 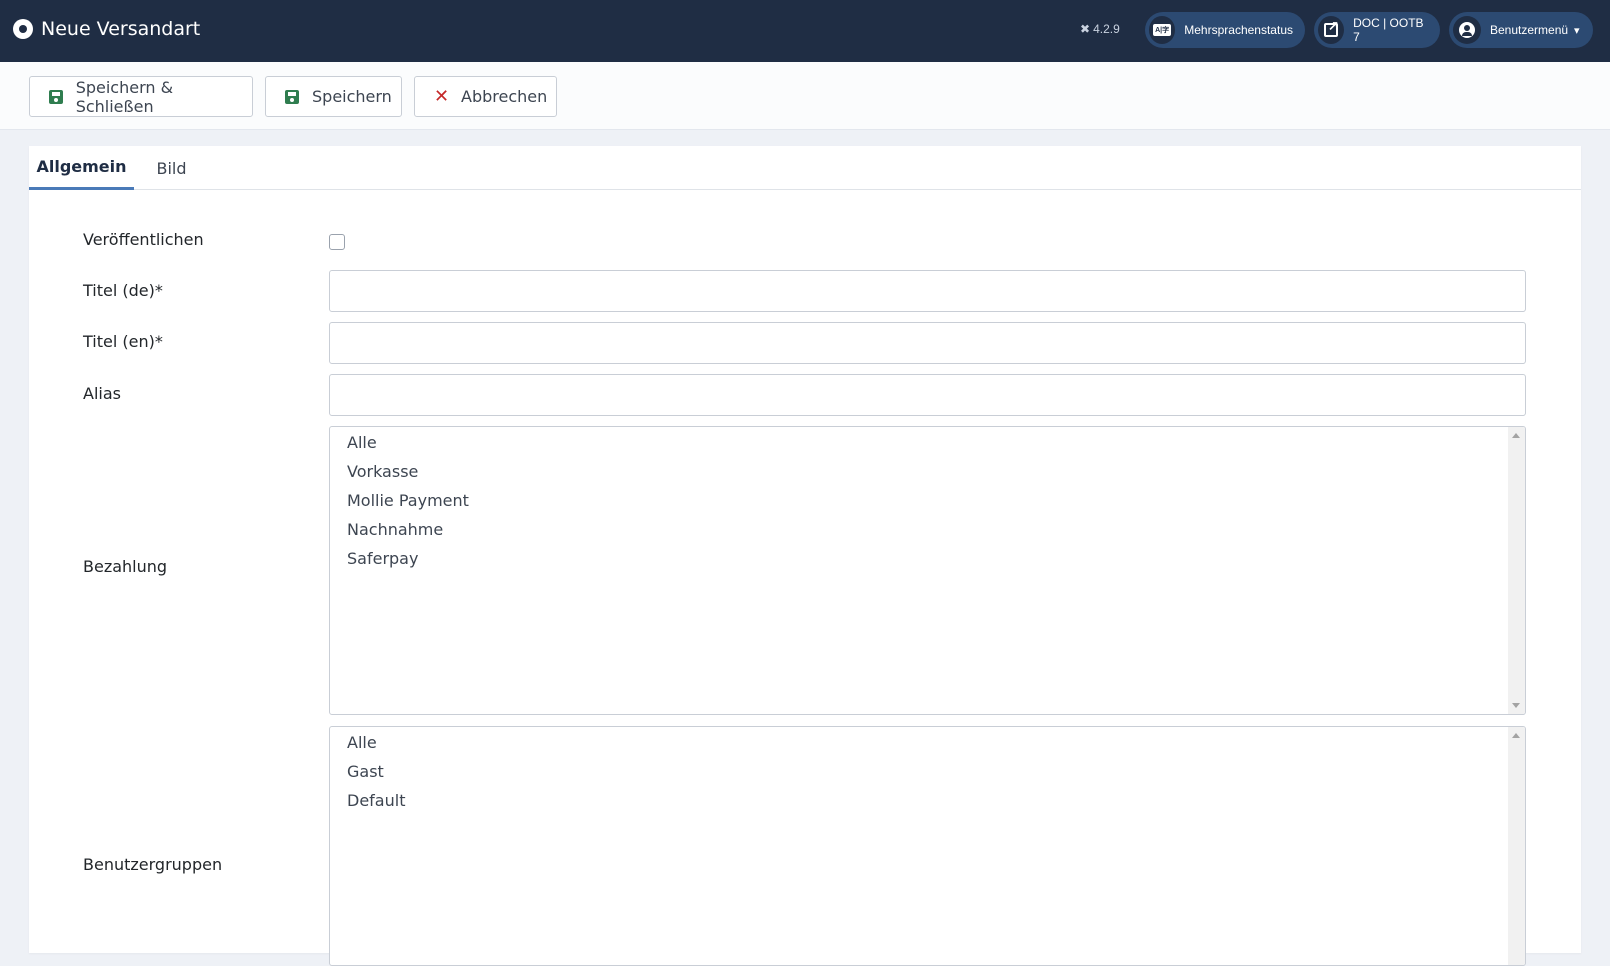 What do you see at coordinates (337, 242) in the screenshot?
I see `publish-checkbox` at bounding box center [337, 242].